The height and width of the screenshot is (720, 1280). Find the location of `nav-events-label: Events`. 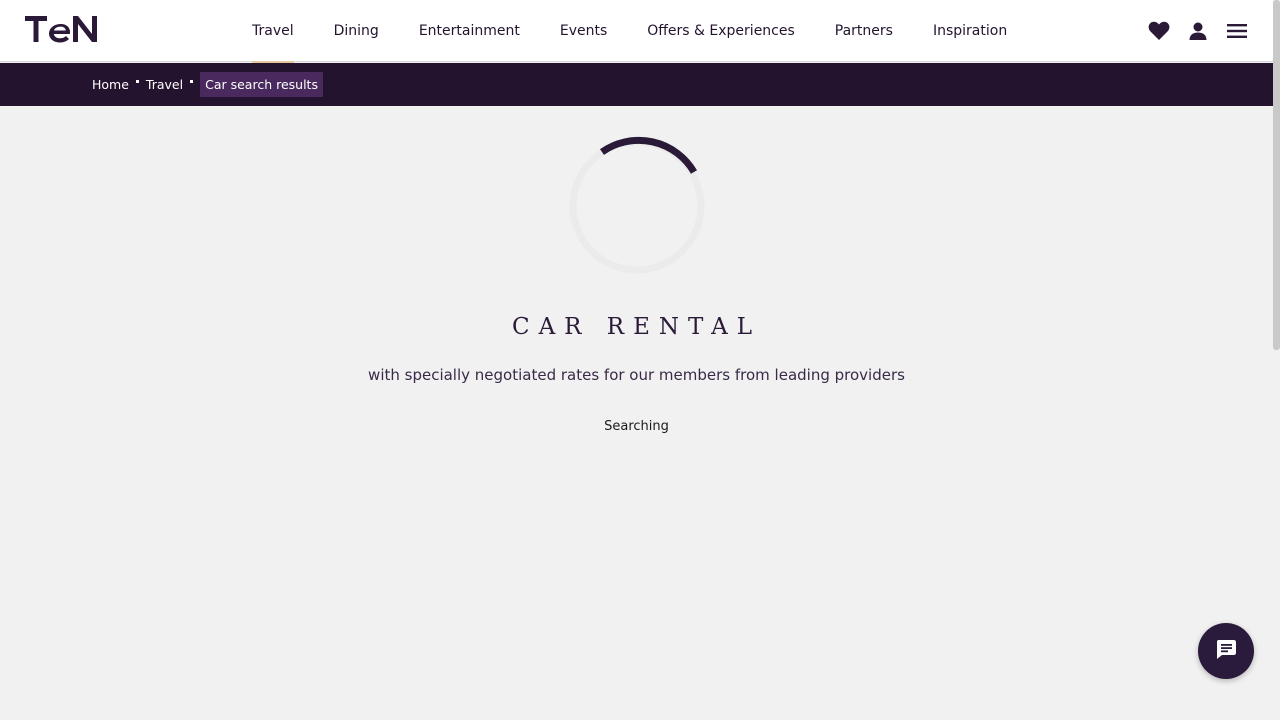

nav-events-label: Events is located at coordinates (583, 31).